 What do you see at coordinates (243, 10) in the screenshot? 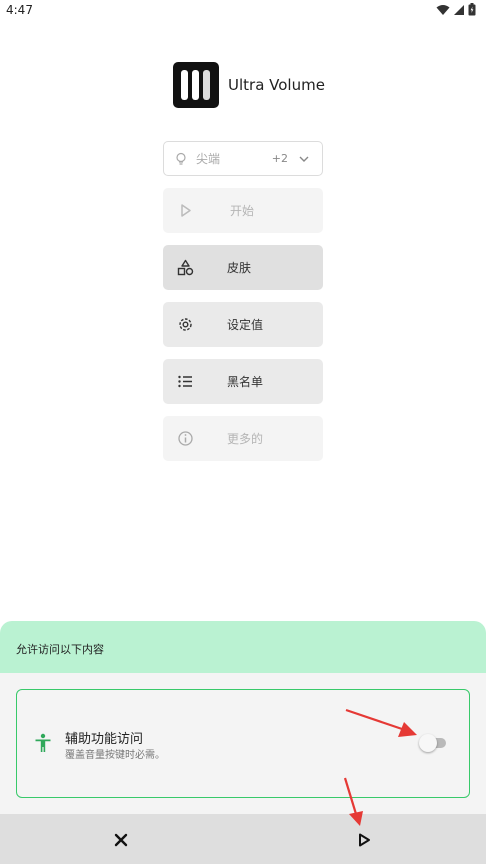
I see `status-bar: 4:47` at bounding box center [243, 10].